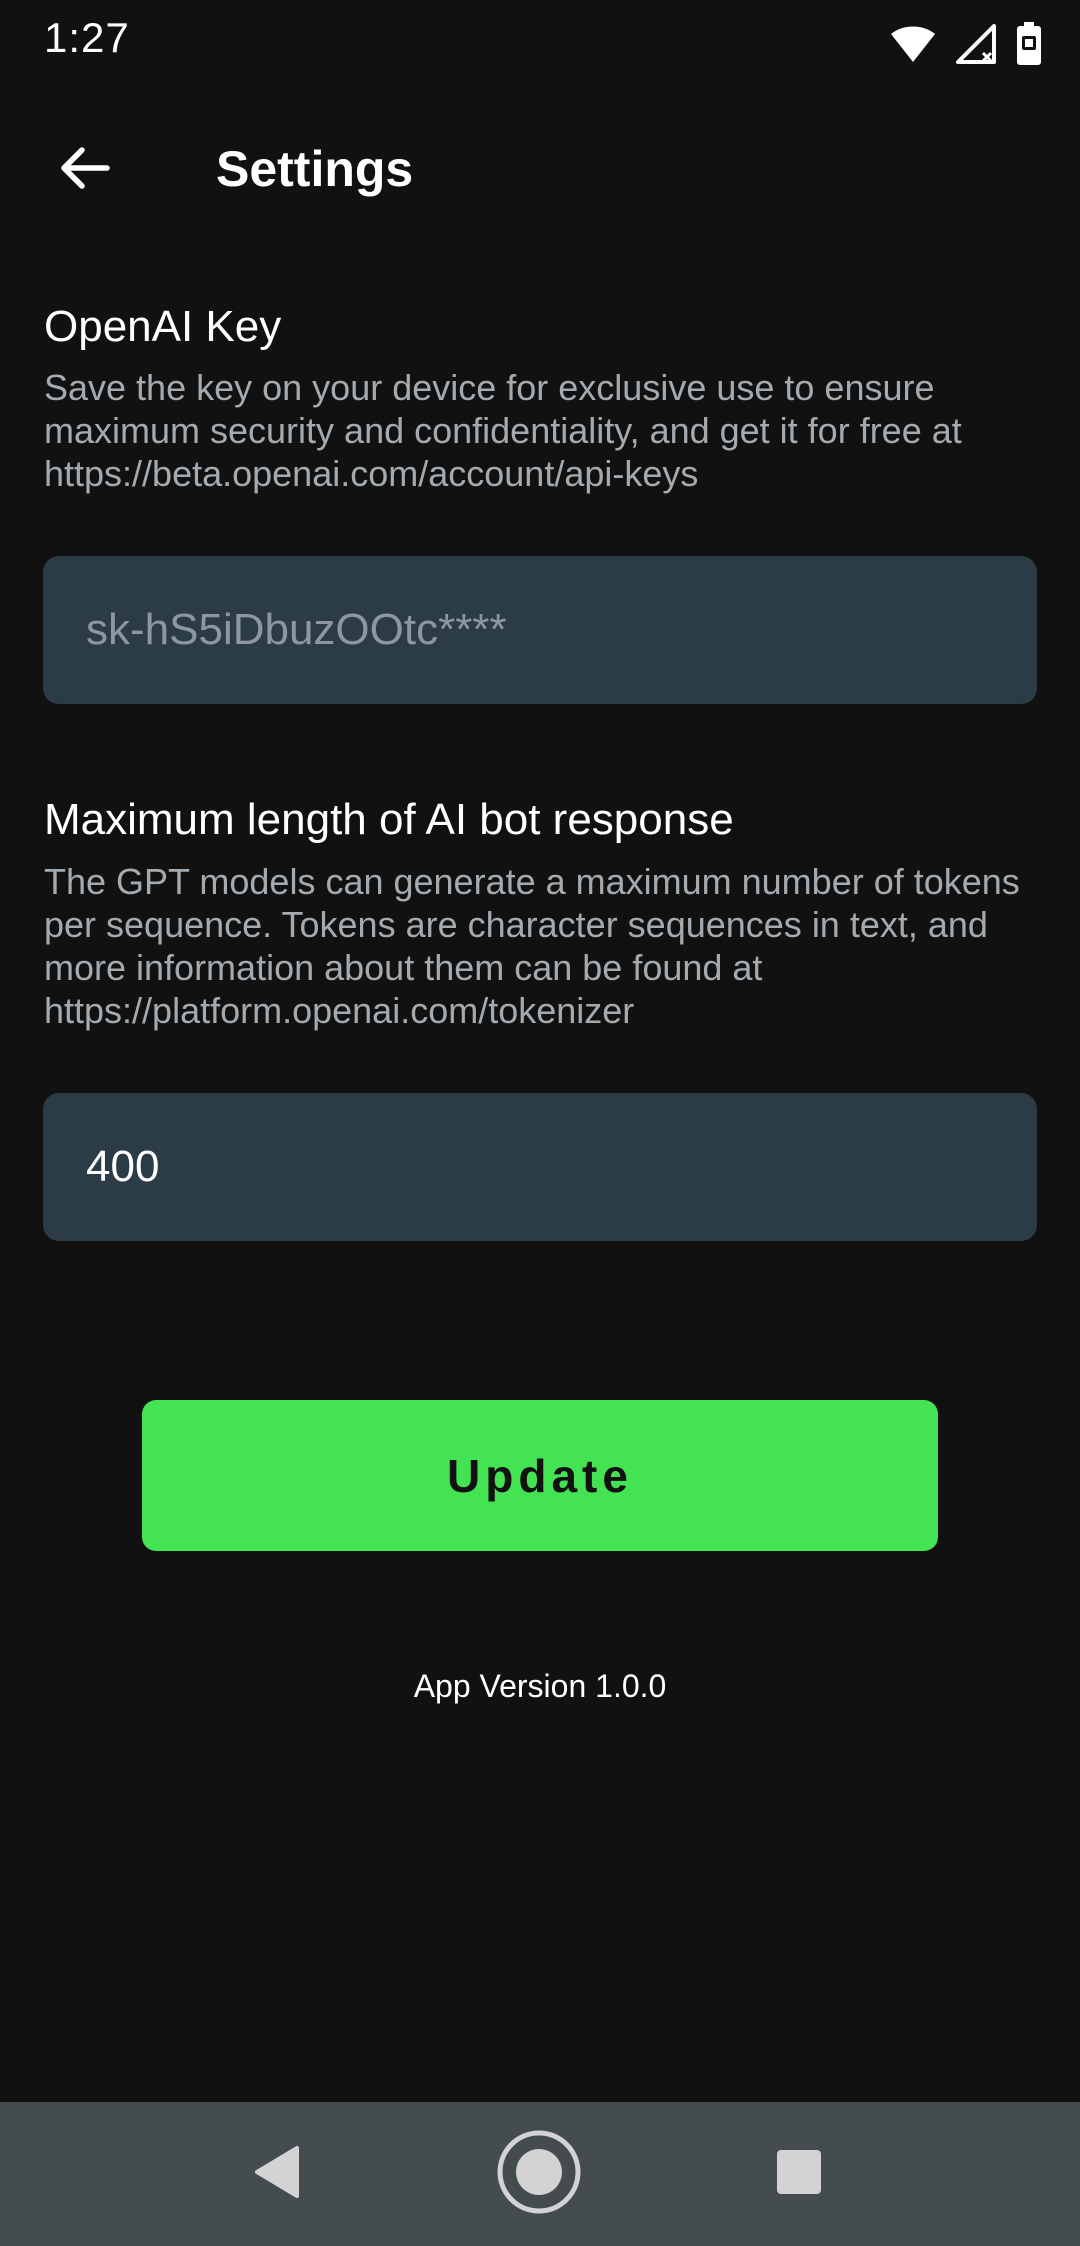 This screenshot has height=2246, width=1080. What do you see at coordinates (163, 326) in the screenshot?
I see `openai-key-title: OpenAI Key` at bounding box center [163, 326].